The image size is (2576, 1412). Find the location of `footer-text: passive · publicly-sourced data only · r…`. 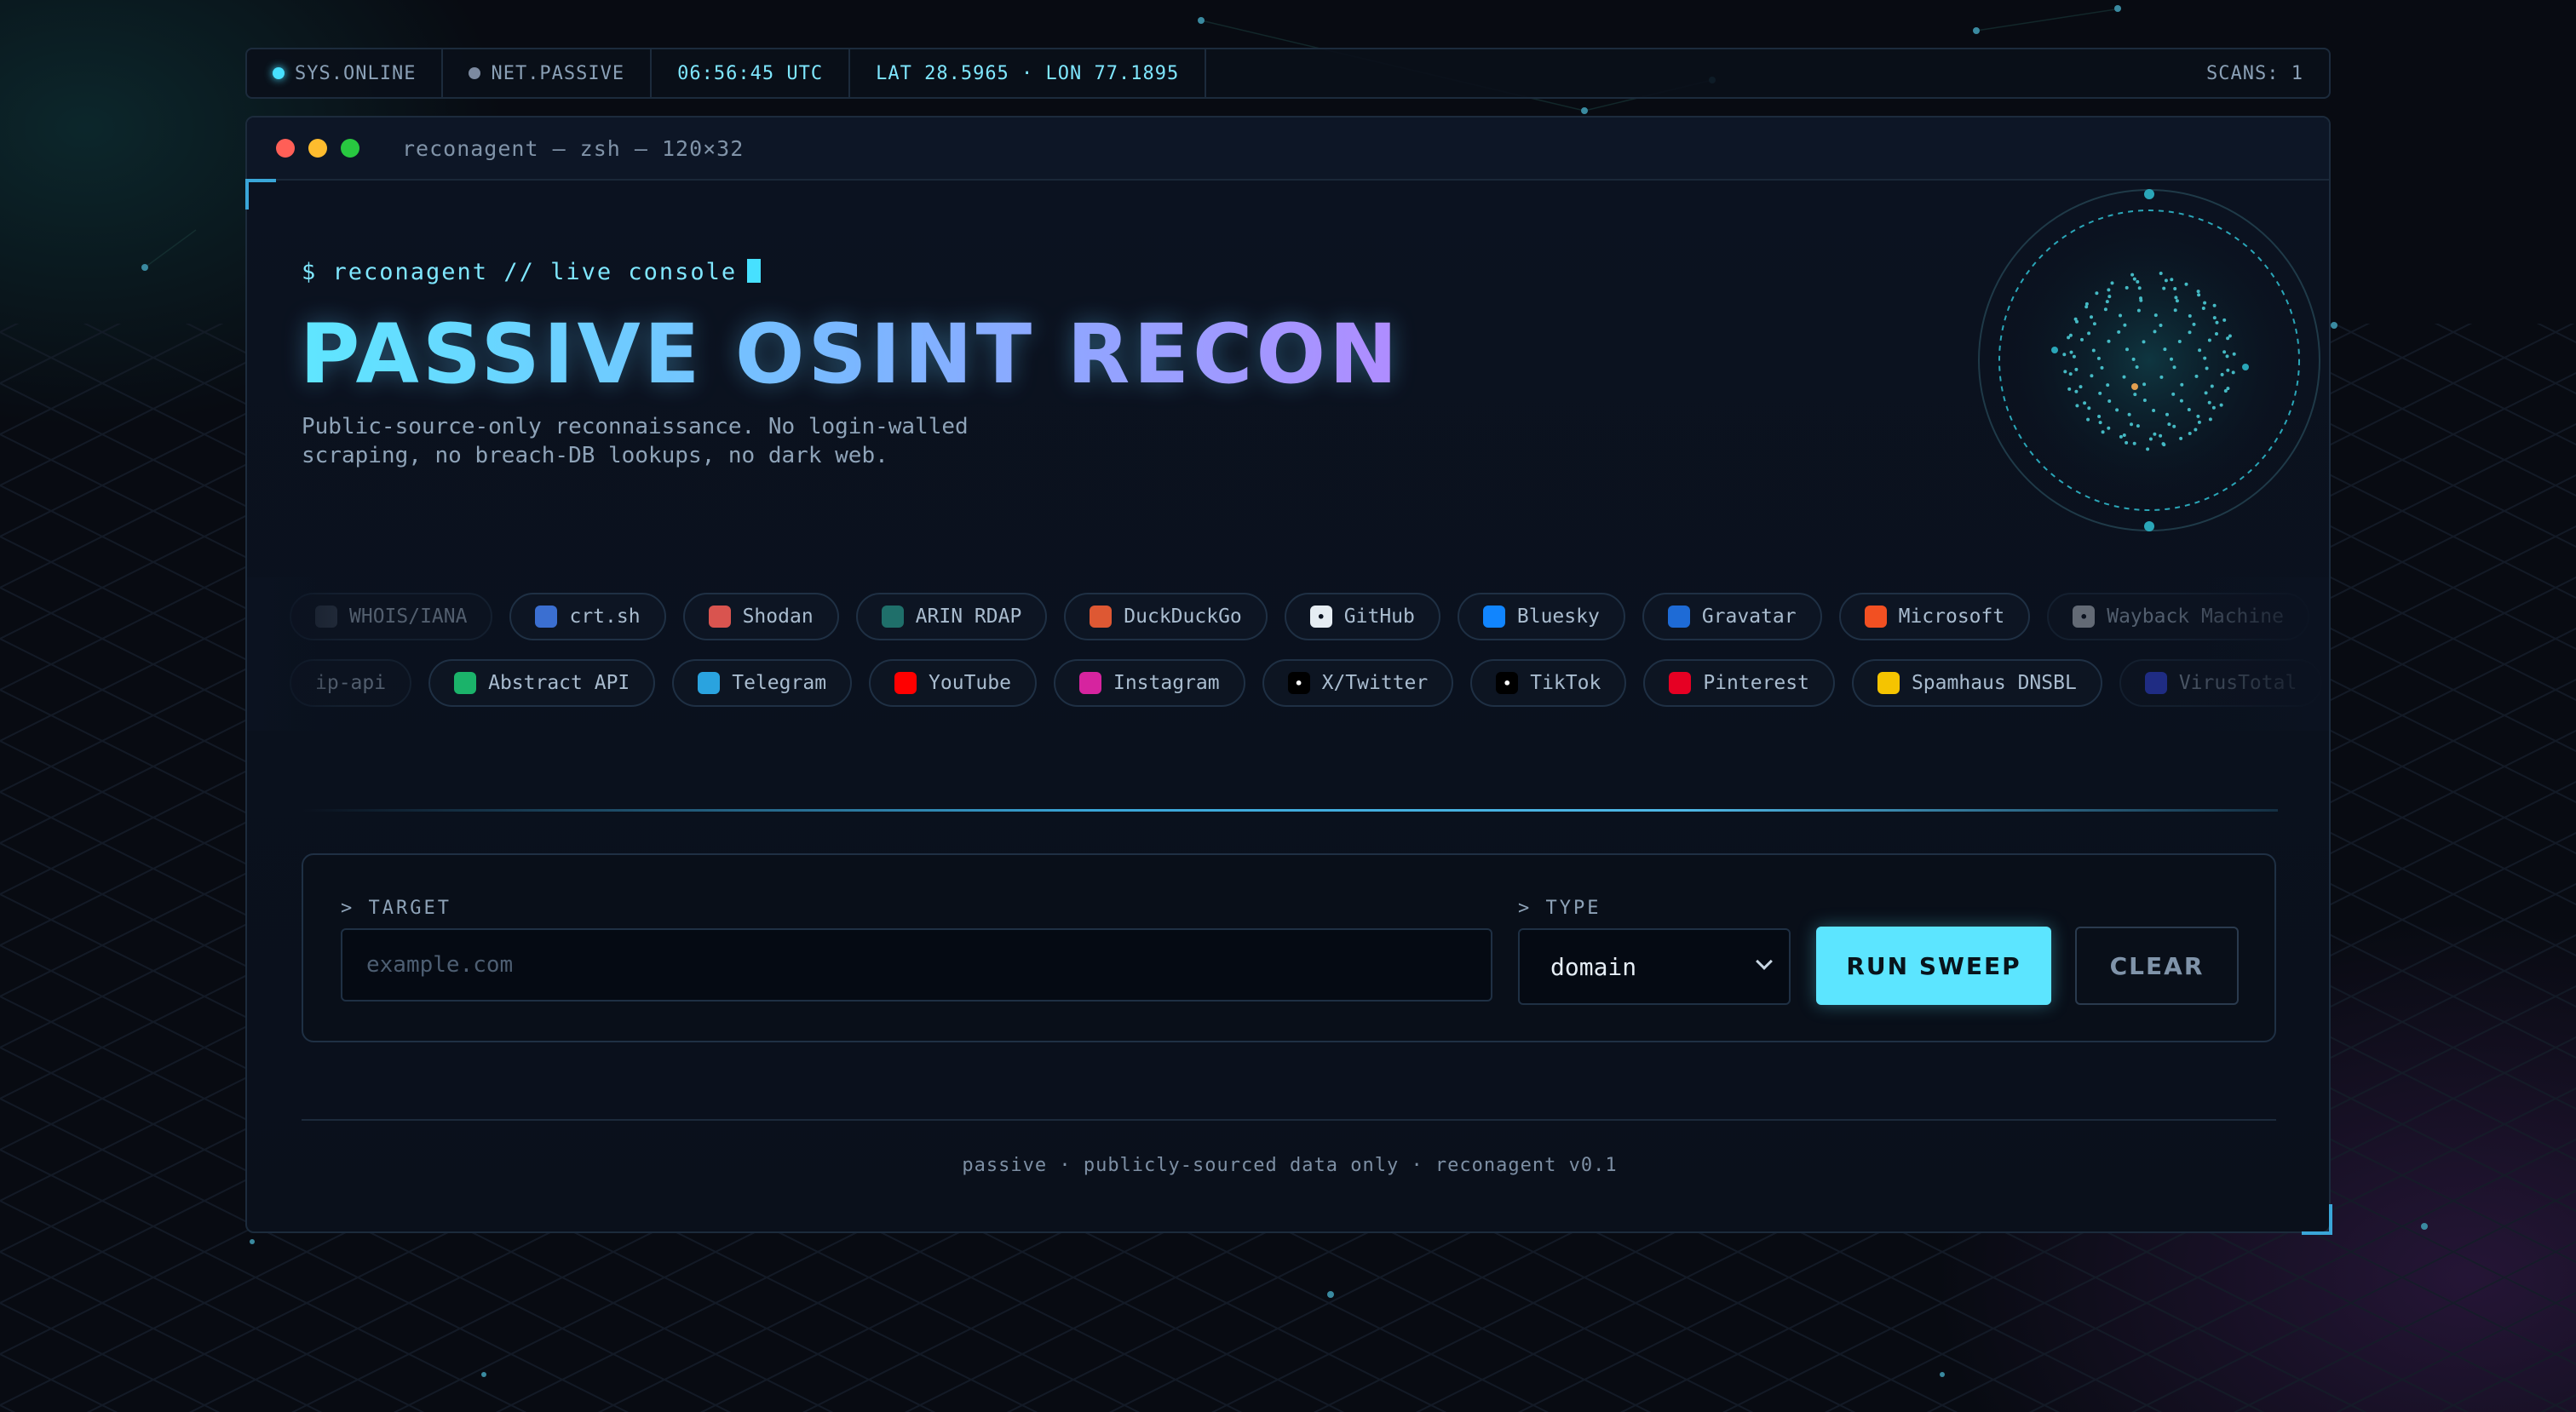

footer-text: passive · publicly-sourced data only · r… is located at coordinates (1290, 1165).